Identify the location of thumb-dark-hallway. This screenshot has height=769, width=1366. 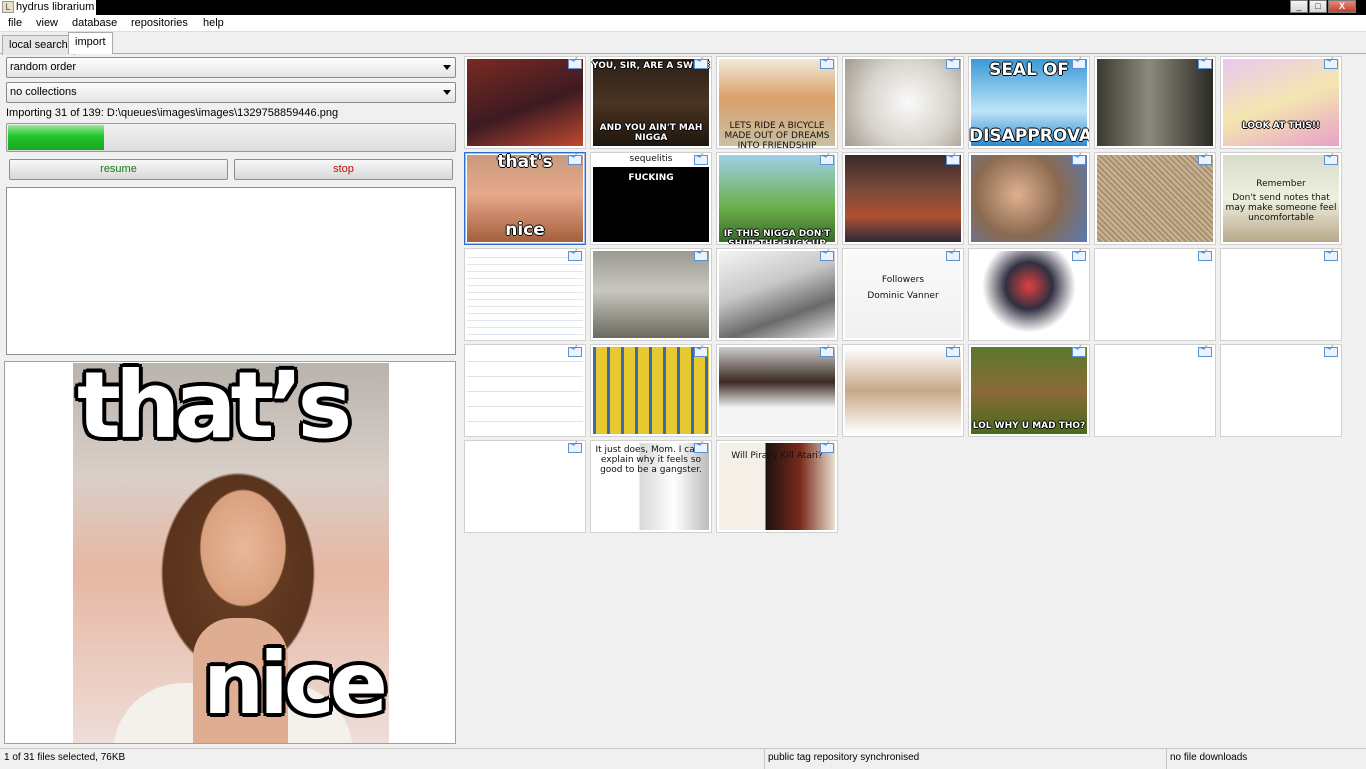
(1155, 102).